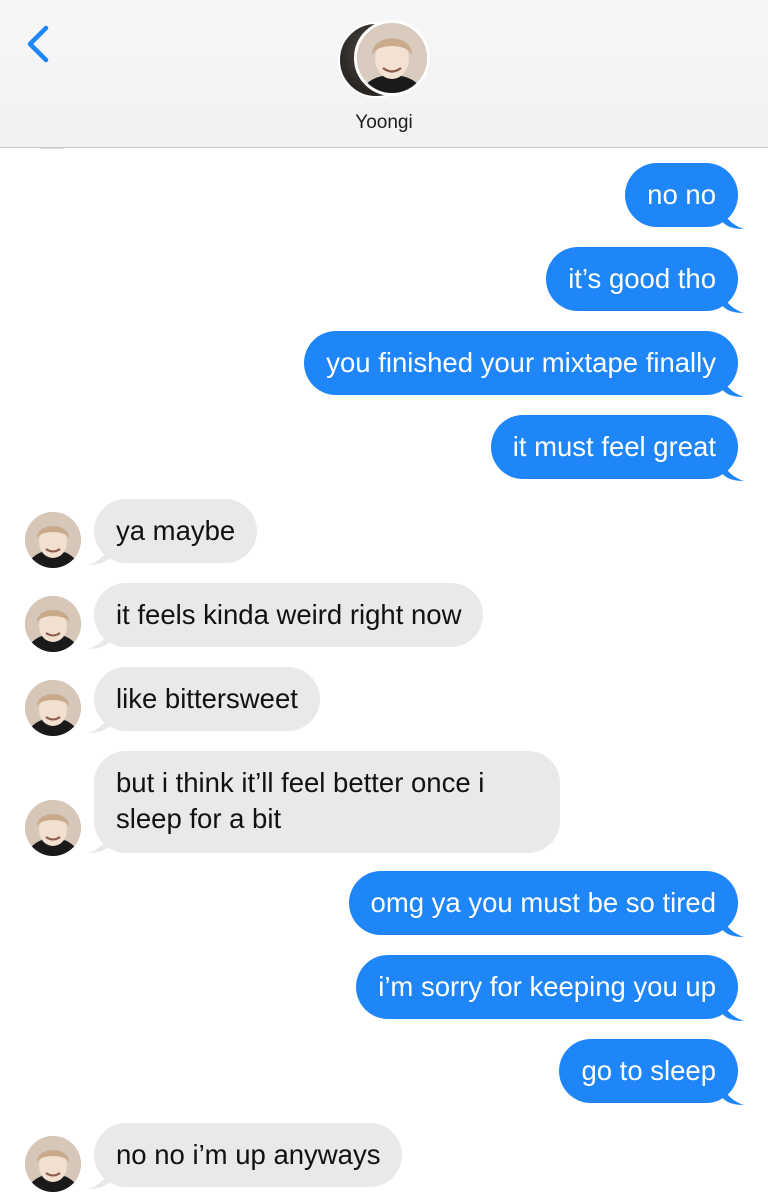 The width and height of the screenshot is (768, 1200). Describe the element at coordinates (642, 279) in the screenshot. I see `outgoing-message: it’s good tho` at that location.